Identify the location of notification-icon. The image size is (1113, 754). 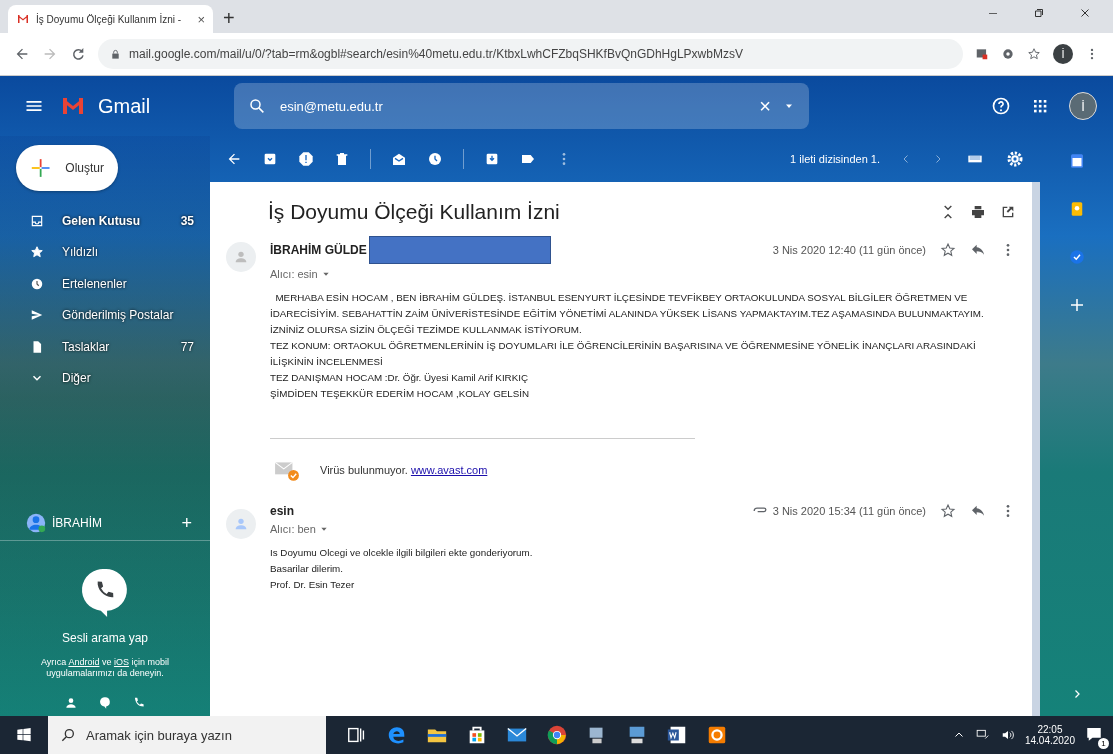
(1094, 734).